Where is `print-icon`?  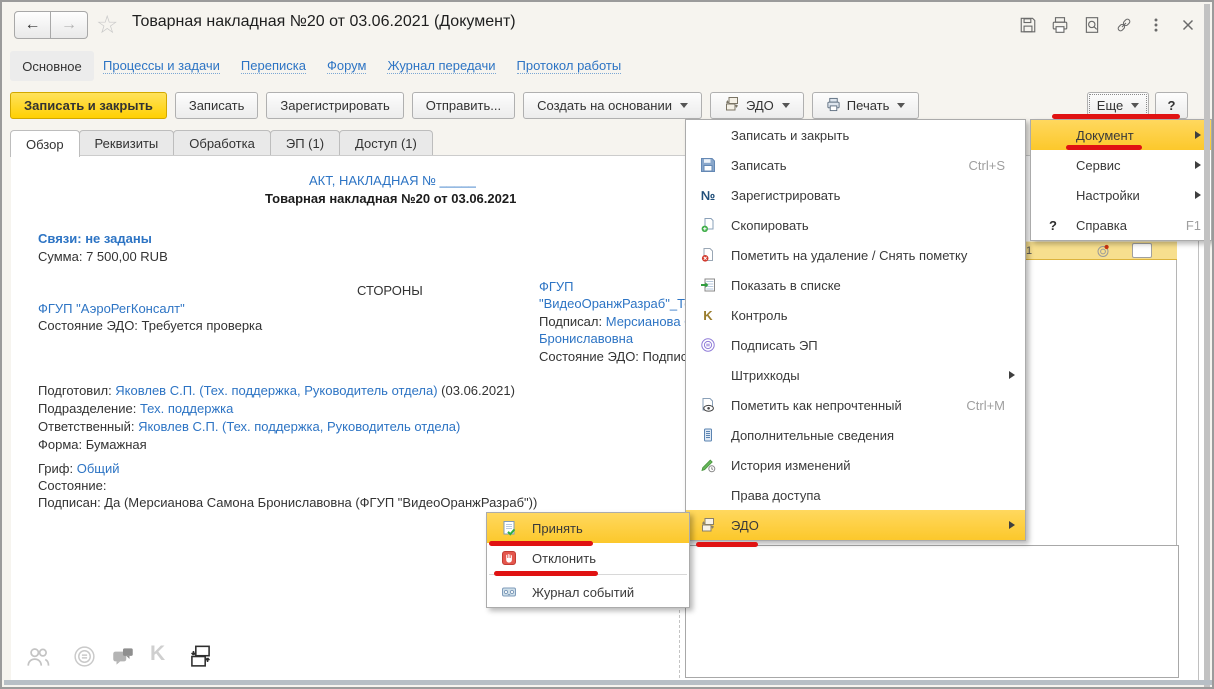
print-icon is located at coordinates (1059, 25).